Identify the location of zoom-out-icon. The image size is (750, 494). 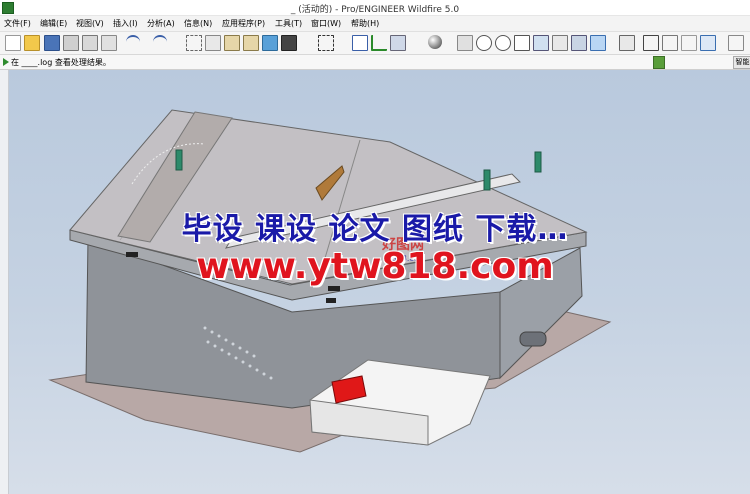
(503, 43).